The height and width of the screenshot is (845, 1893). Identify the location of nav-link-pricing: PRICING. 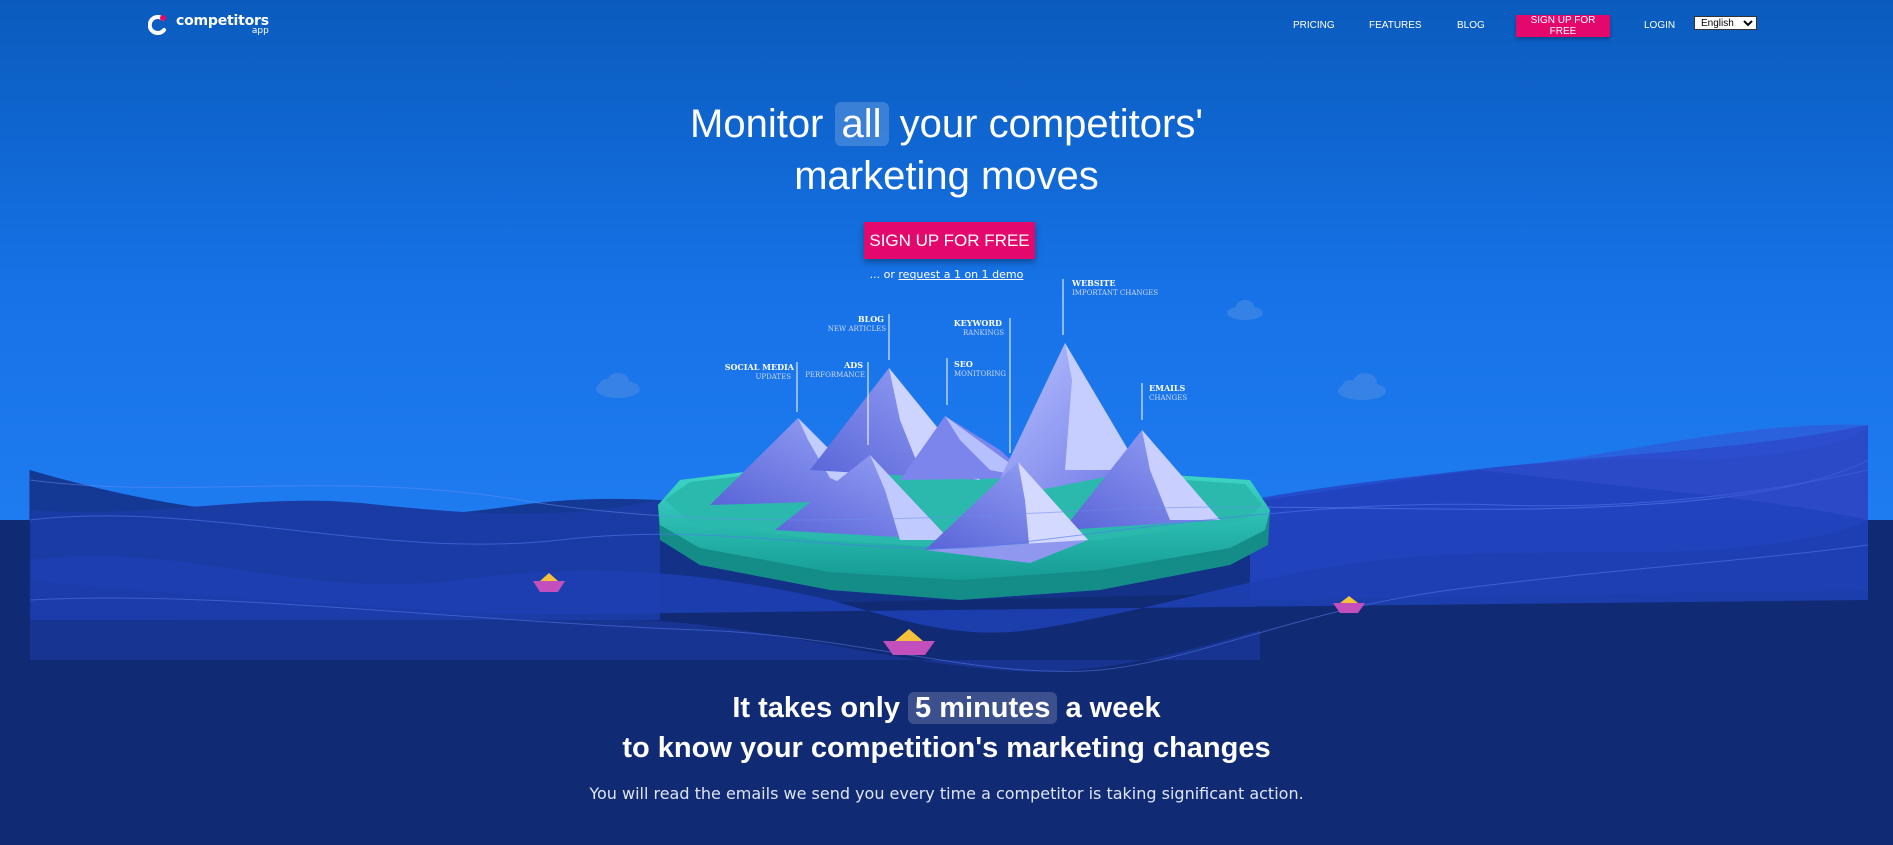
(1314, 25).